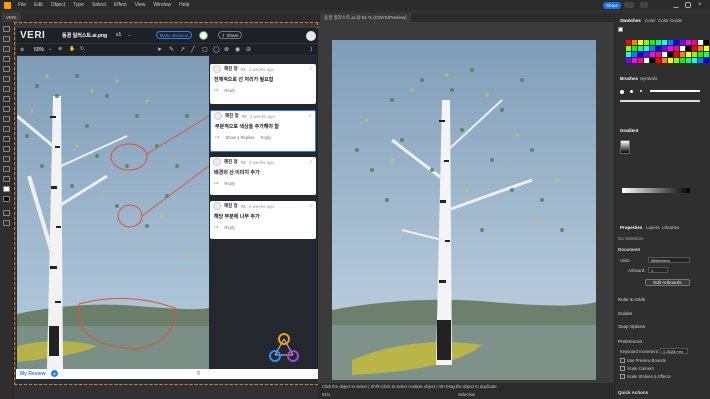 This screenshot has height=399, width=710. Describe the element at coordinates (667, 282) in the screenshot. I see `edit-artboards-button: Edit Artboards` at that location.